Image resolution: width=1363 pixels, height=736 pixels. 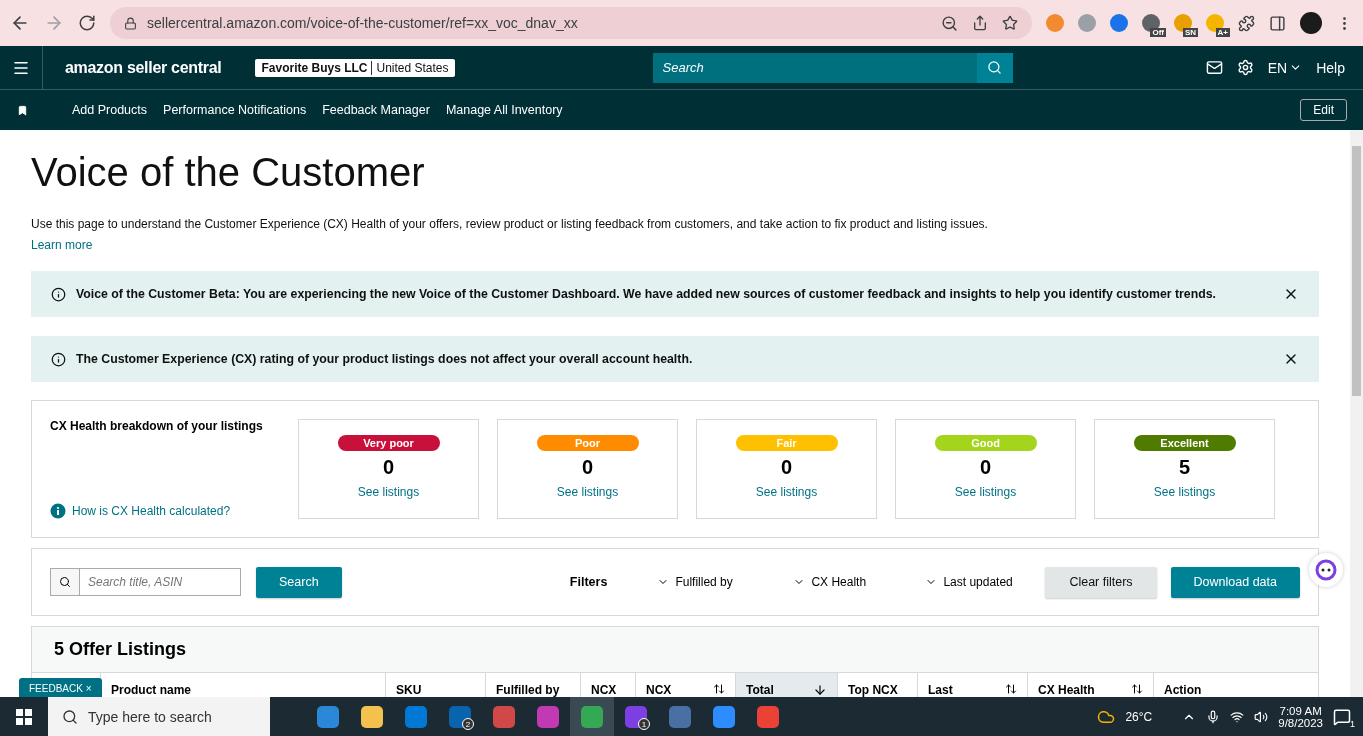 What do you see at coordinates (587, 443) in the screenshot?
I see `health-badge: Poor` at bounding box center [587, 443].